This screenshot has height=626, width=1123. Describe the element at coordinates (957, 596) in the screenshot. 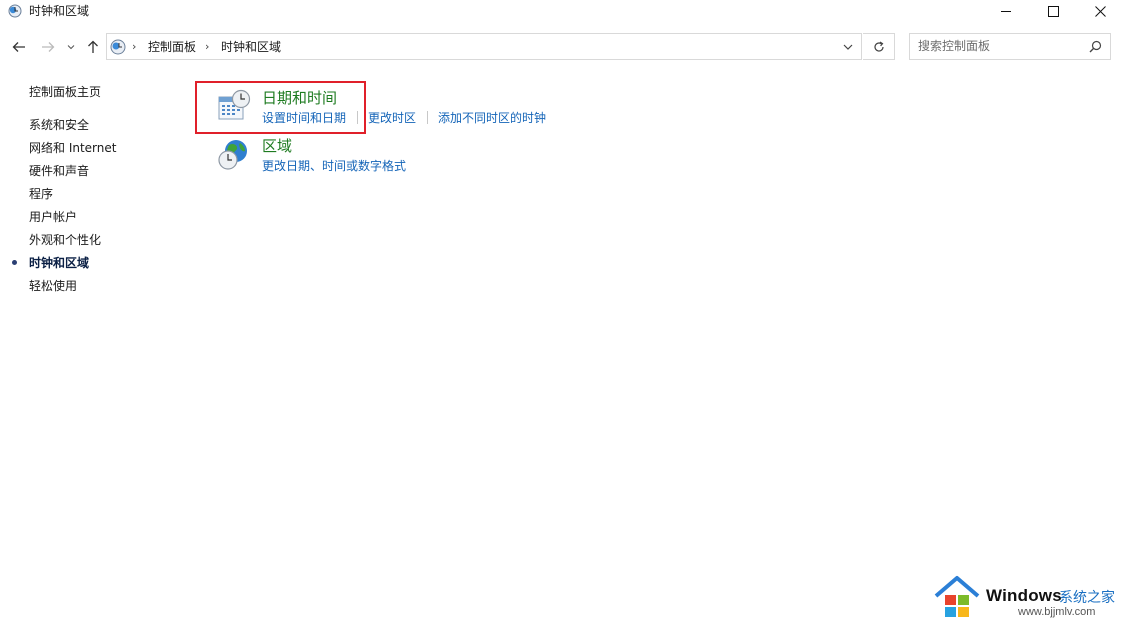

I see `house-logo-icon` at that location.